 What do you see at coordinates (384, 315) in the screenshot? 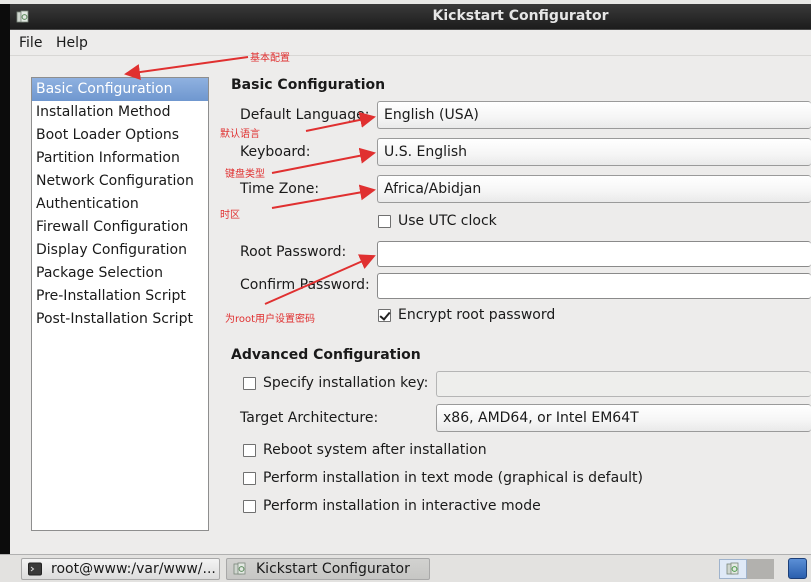
I see `encrypt-password-checkbox` at bounding box center [384, 315].